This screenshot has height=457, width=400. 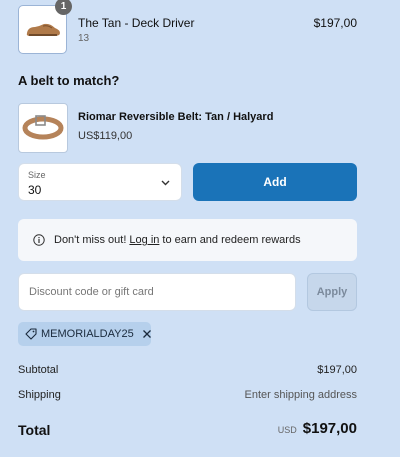 I want to click on remove-discount-icon, so click(x=147, y=334).